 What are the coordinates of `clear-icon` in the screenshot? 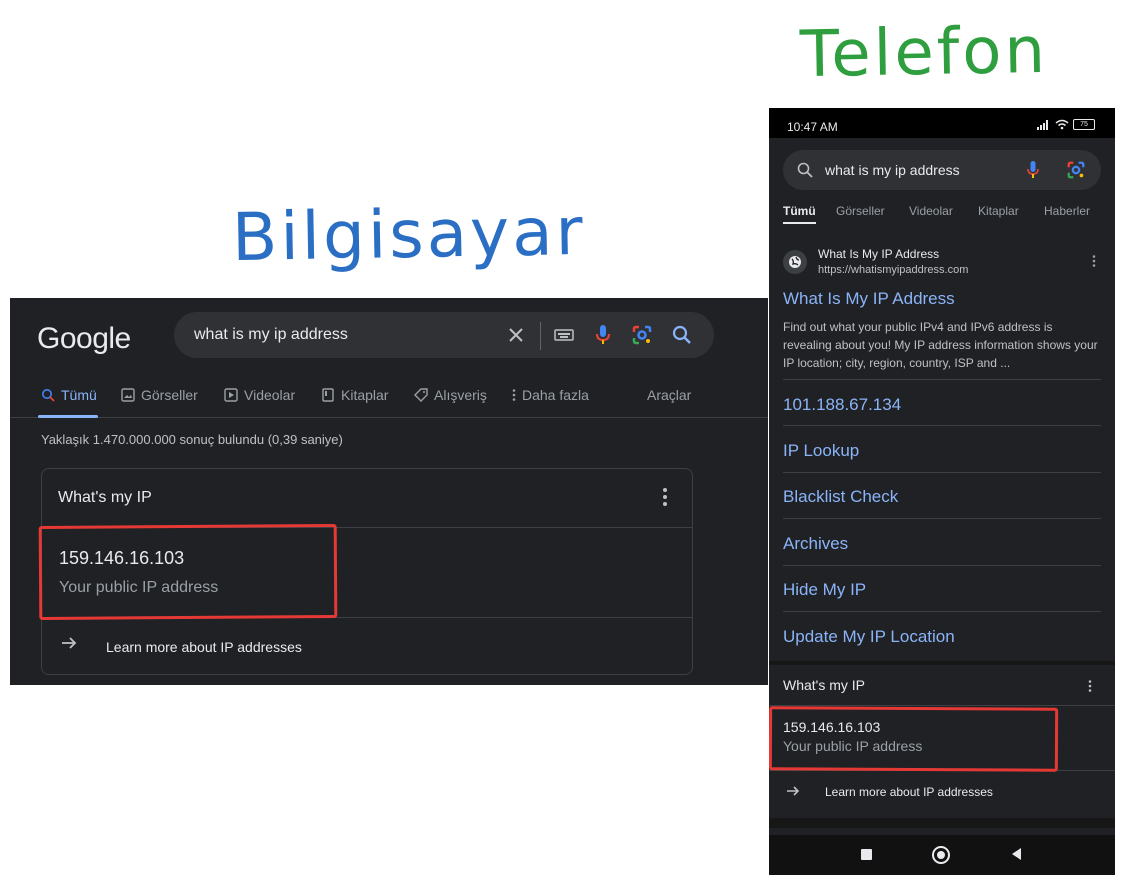 It's located at (516, 335).